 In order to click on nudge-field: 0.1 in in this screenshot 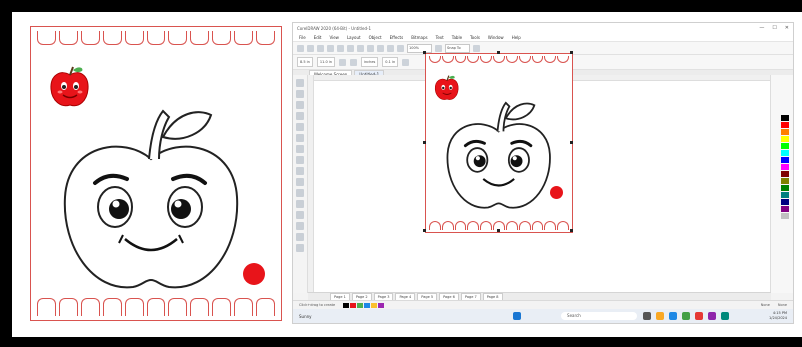, I will do `click(390, 62)`.